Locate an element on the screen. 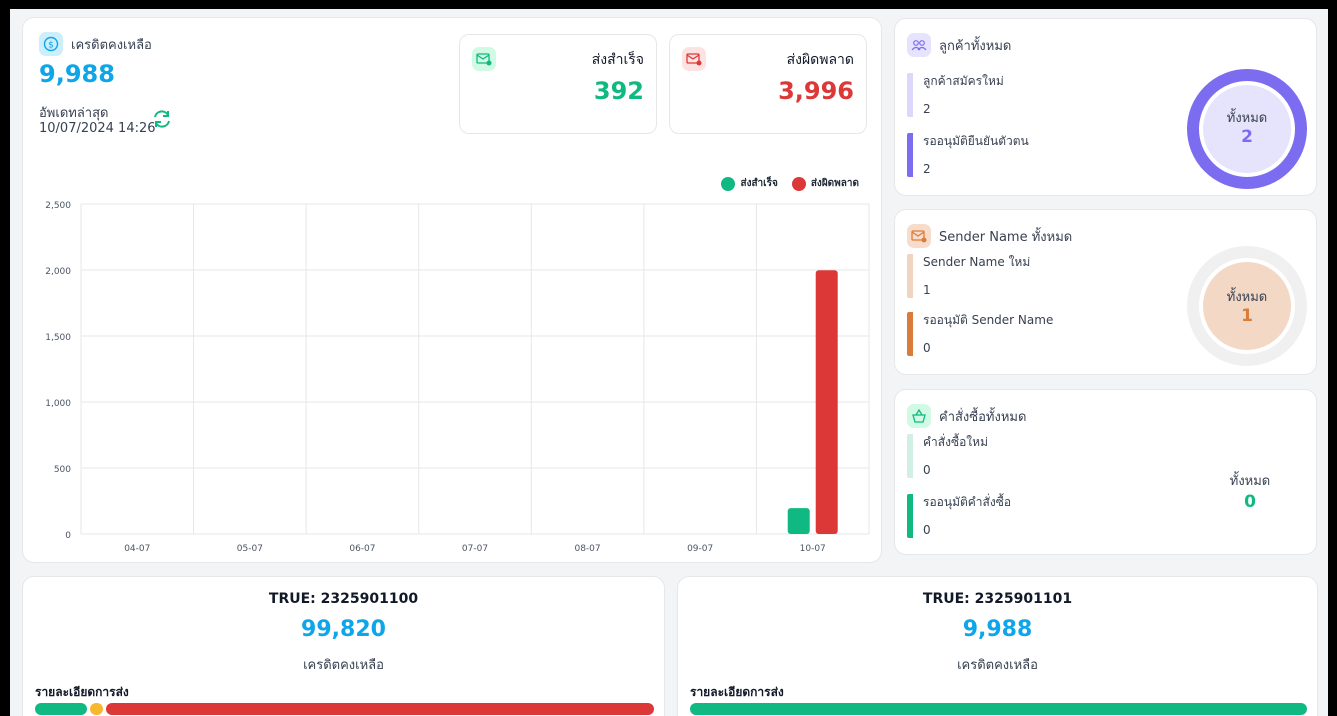 This screenshot has width=1337, height=716. orders-new-value: 0 is located at coordinates (927, 470).